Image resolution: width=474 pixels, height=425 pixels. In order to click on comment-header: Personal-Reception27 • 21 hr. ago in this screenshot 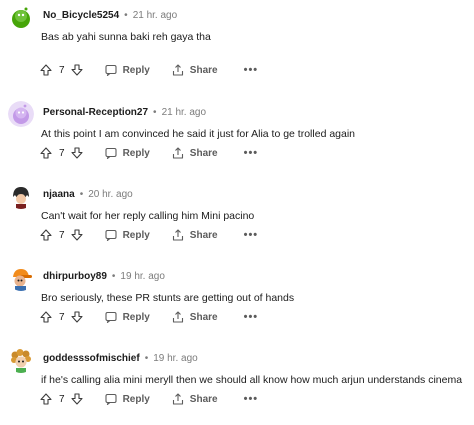, I will do `click(124, 113)`.